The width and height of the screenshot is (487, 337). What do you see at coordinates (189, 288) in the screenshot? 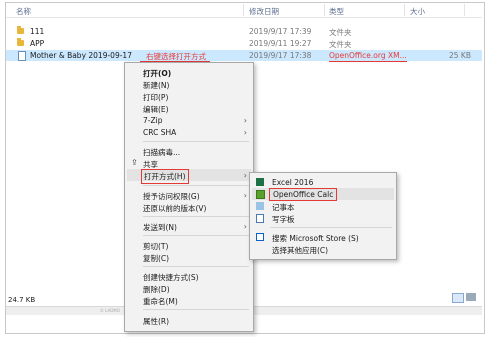
I see `menu-delete: 删除(D)` at bounding box center [189, 288].